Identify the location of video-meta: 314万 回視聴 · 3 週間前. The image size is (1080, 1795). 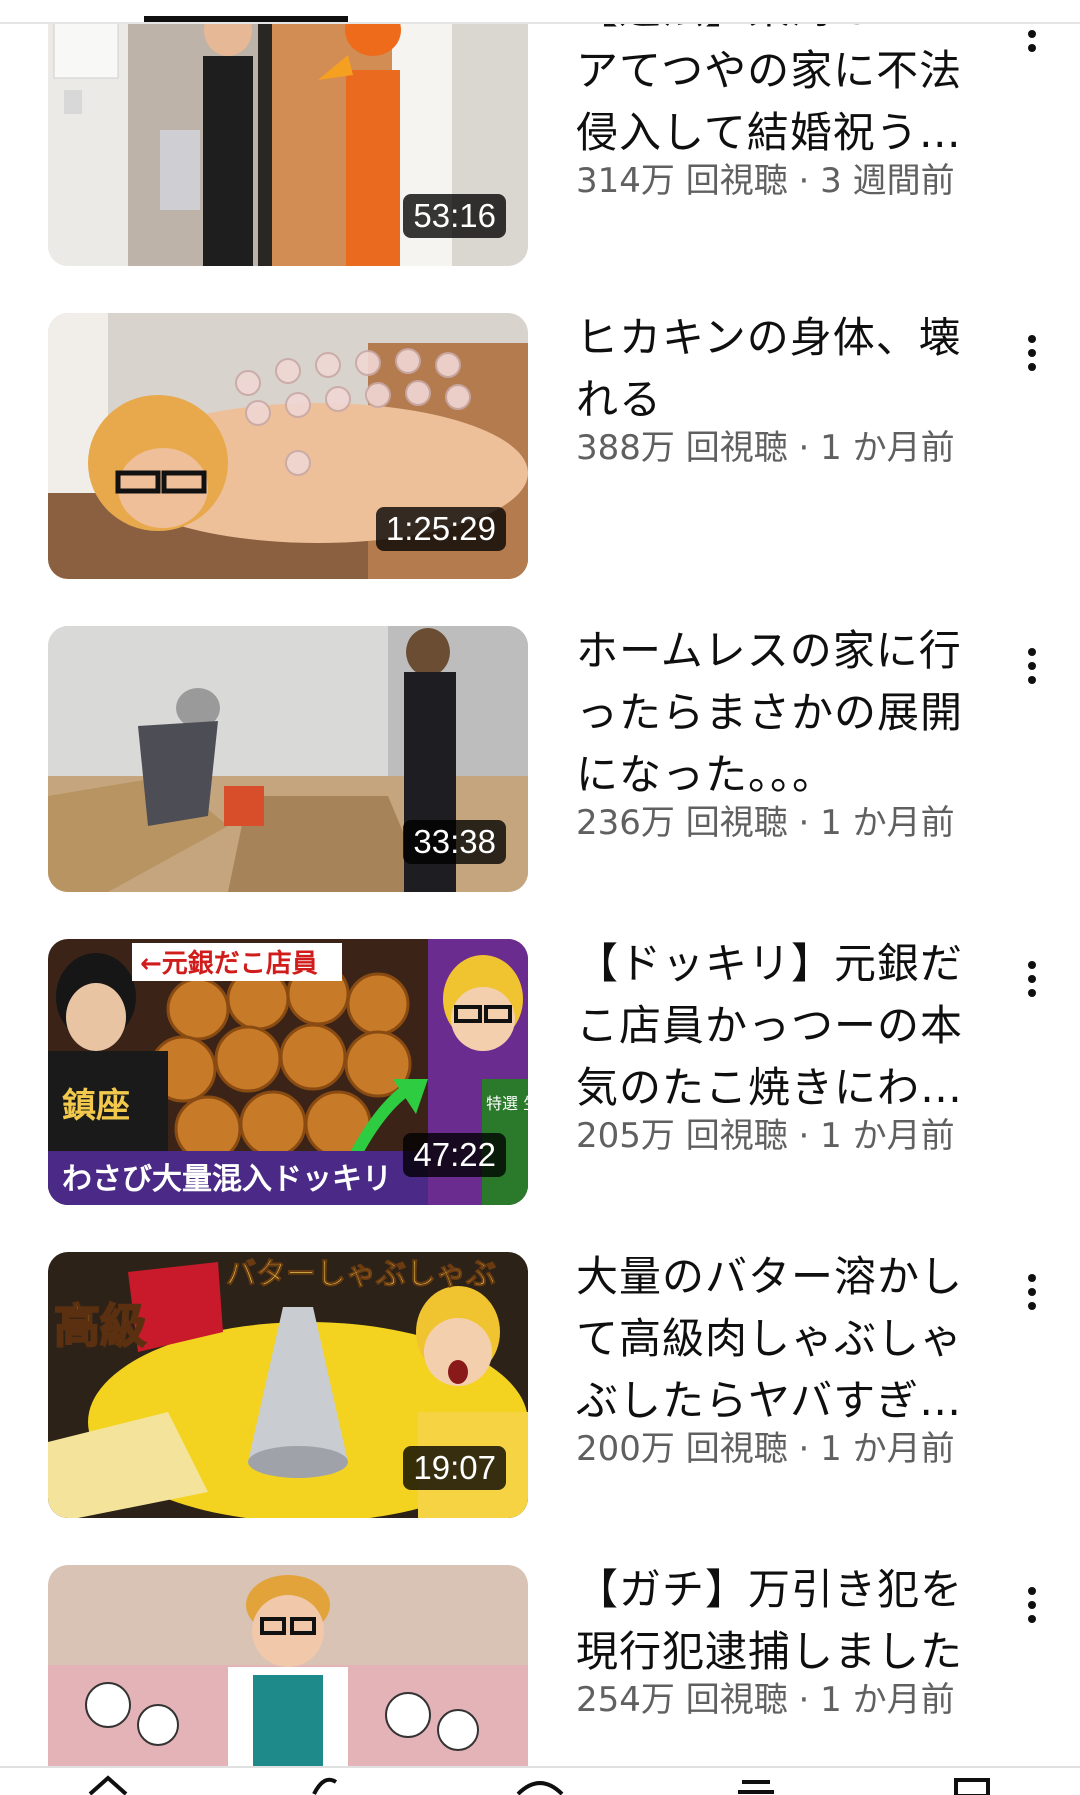
(765, 181).